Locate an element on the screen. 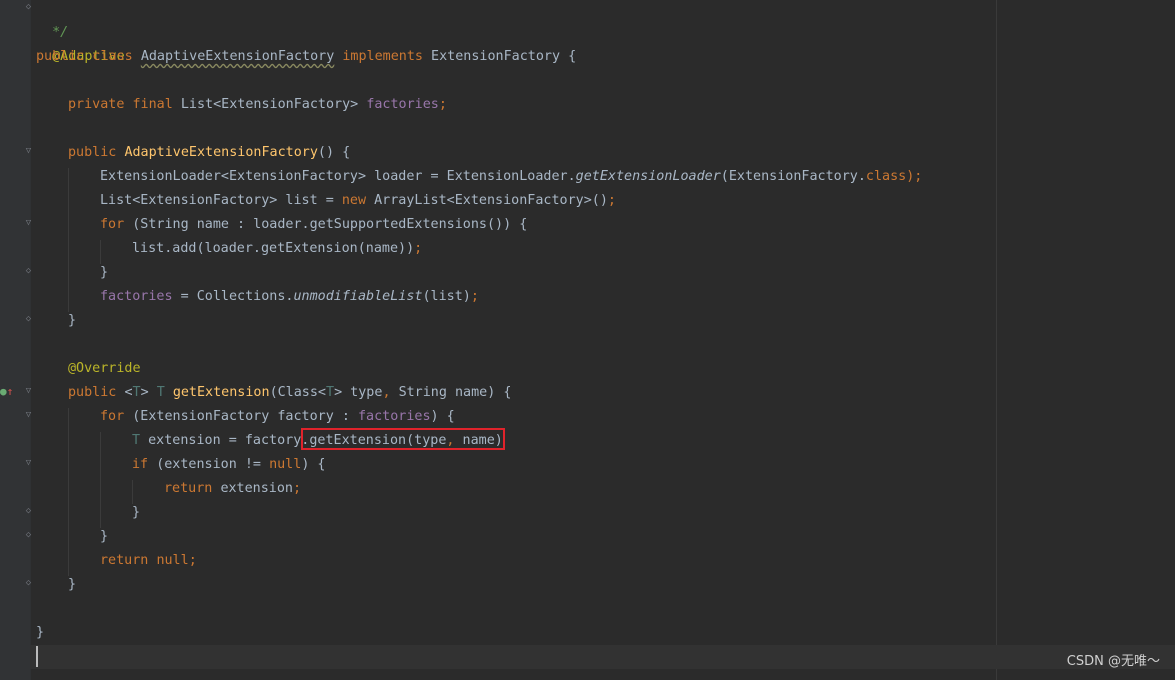 Image resolution: width=1175 pixels, height=680 pixels. code-line: return extension; is located at coordinates (232, 489).